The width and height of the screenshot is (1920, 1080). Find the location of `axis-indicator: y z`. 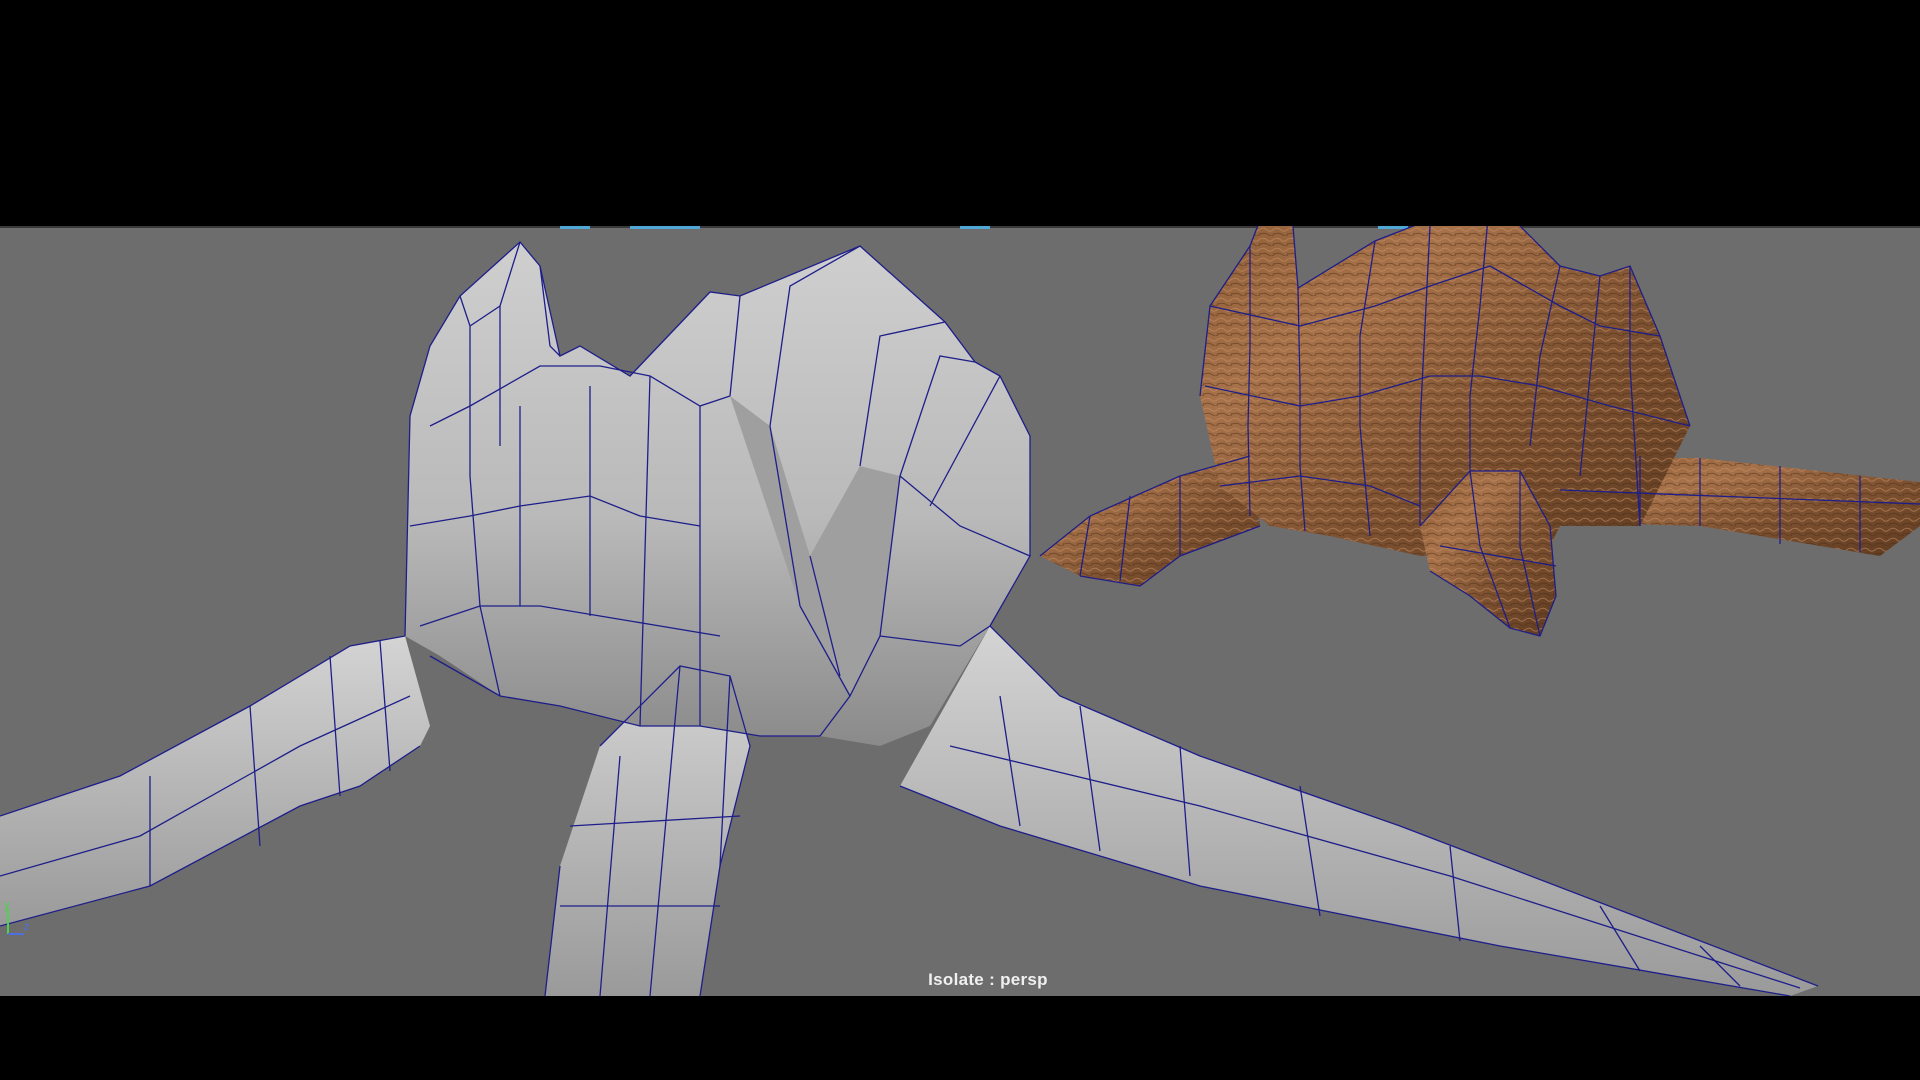

axis-indicator: y z is located at coordinates (17, 918).